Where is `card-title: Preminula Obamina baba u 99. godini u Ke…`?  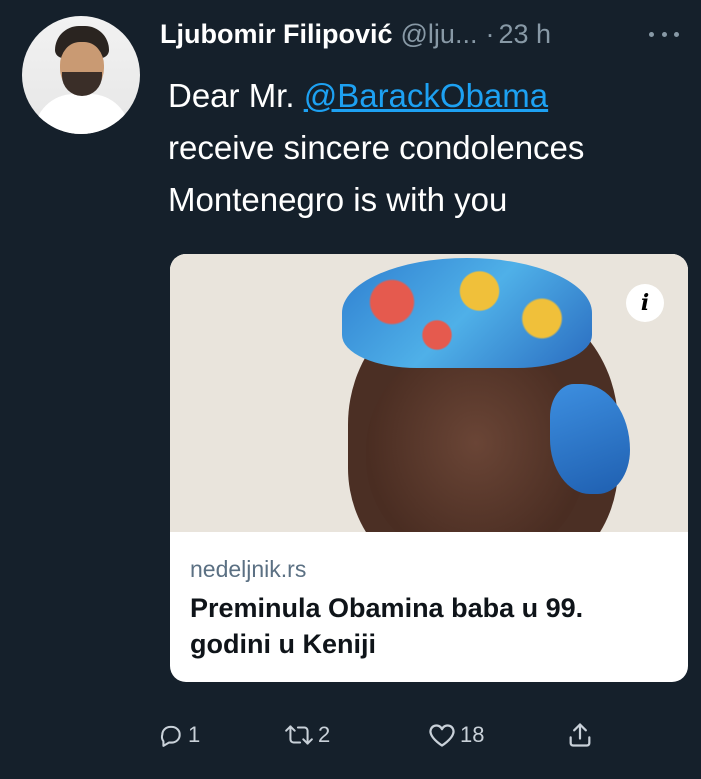 card-title: Preminula Obamina baba u 99. godini u Ke… is located at coordinates (430, 626).